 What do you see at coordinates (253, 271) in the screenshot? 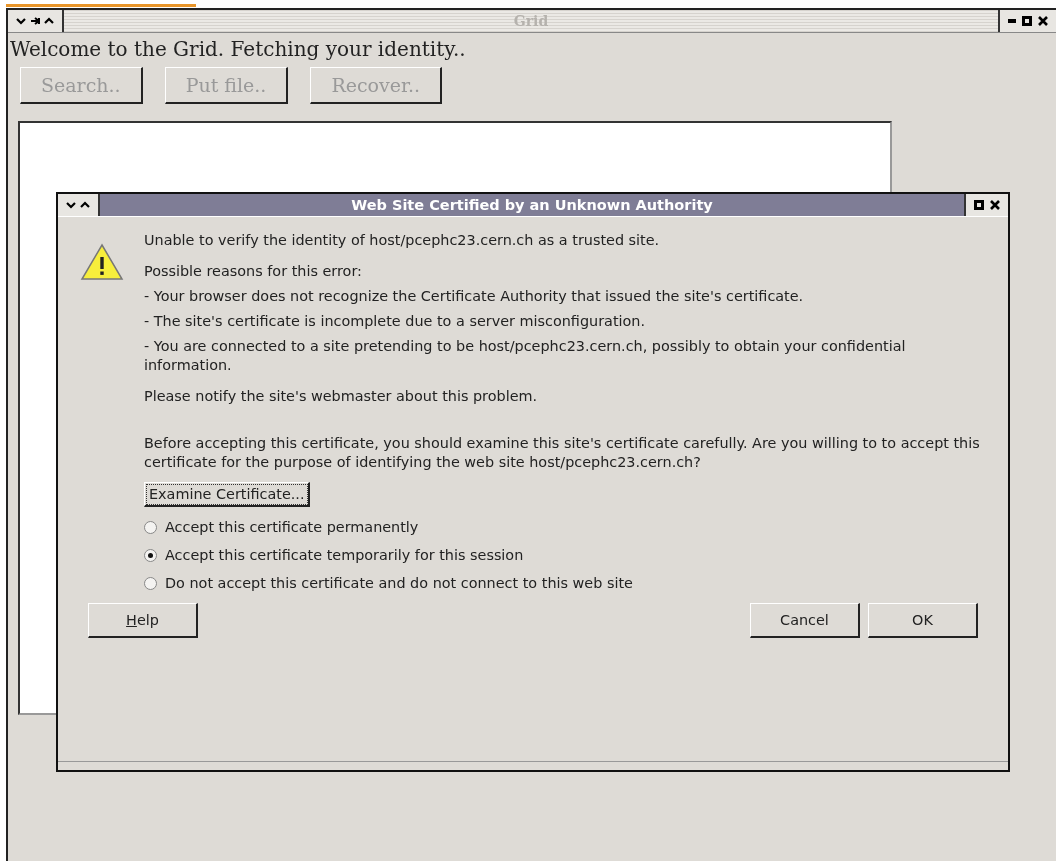
I see `reasons-heading: Possible reasons for this error:` at bounding box center [253, 271].